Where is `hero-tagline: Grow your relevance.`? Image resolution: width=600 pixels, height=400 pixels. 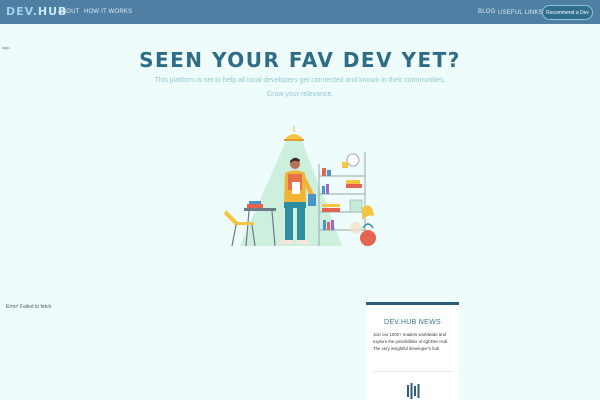 hero-tagline: Grow your relevance. is located at coordinates (300, 94).